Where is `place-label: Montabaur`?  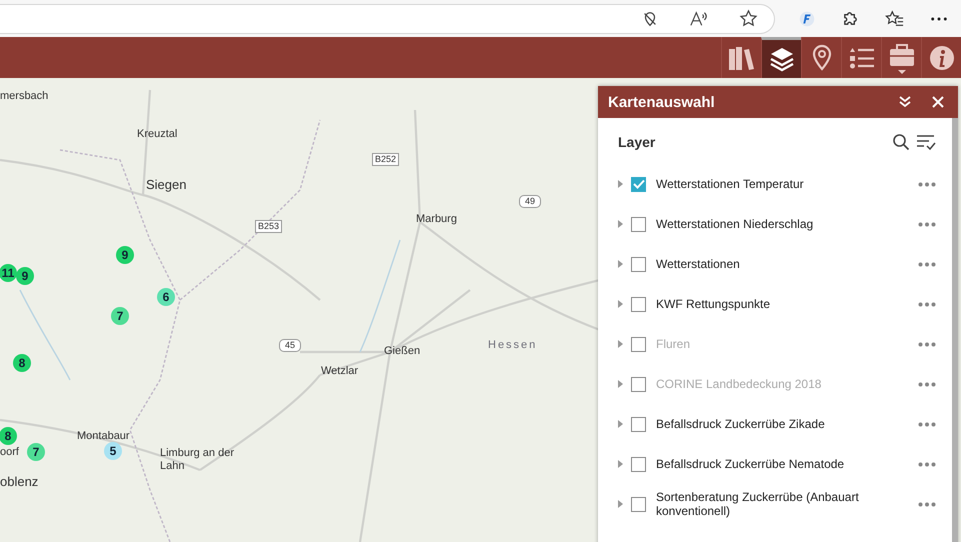 place-label: Montabaur is located at coordinates (103, 436).